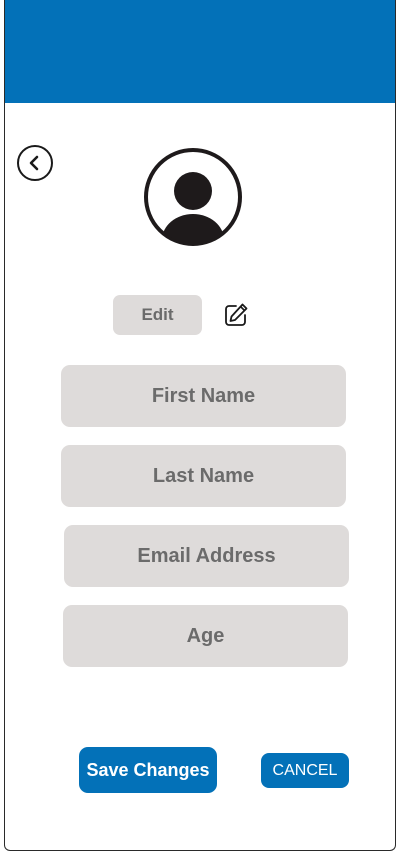 The height and width of the screenshot is (861, 403). I want to click on save-changes-button: Save Changes, so click(148, 770).